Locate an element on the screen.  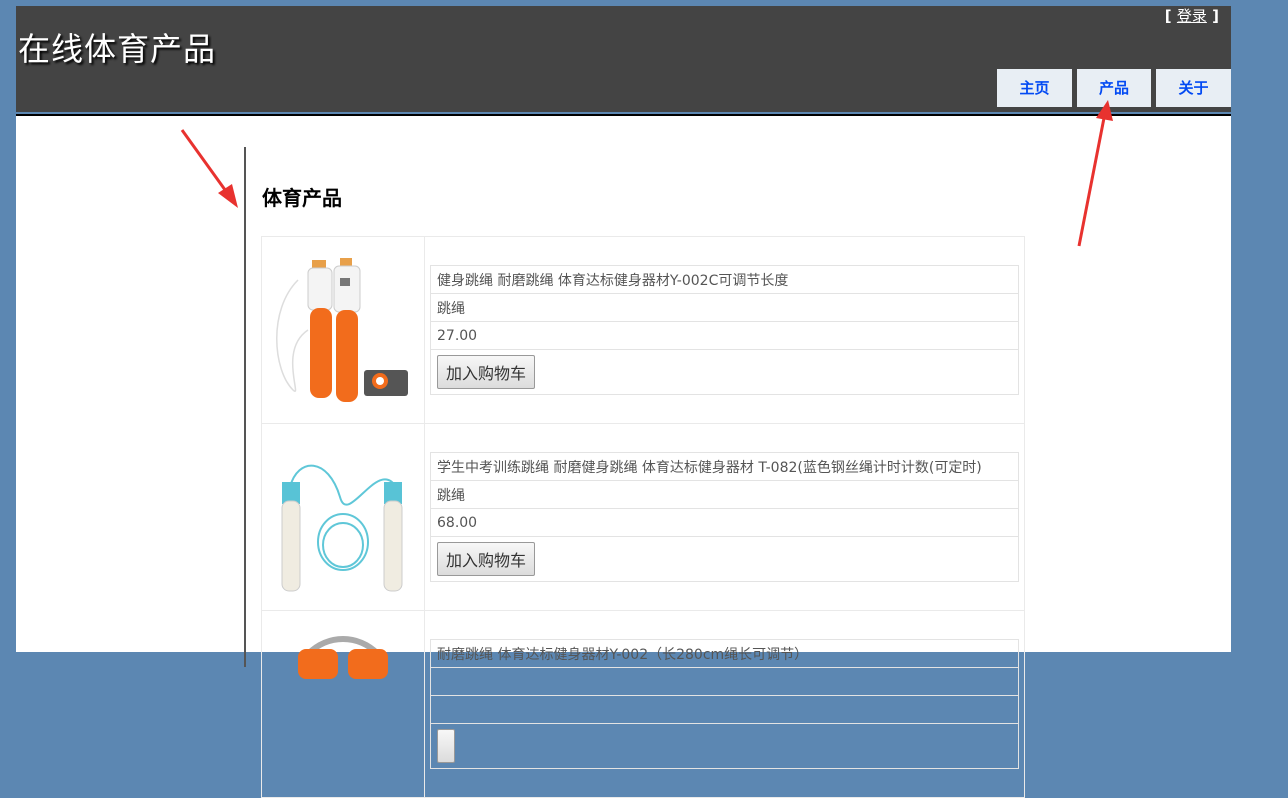
blue-jump-rope-image is located at coordinates (343, 517).